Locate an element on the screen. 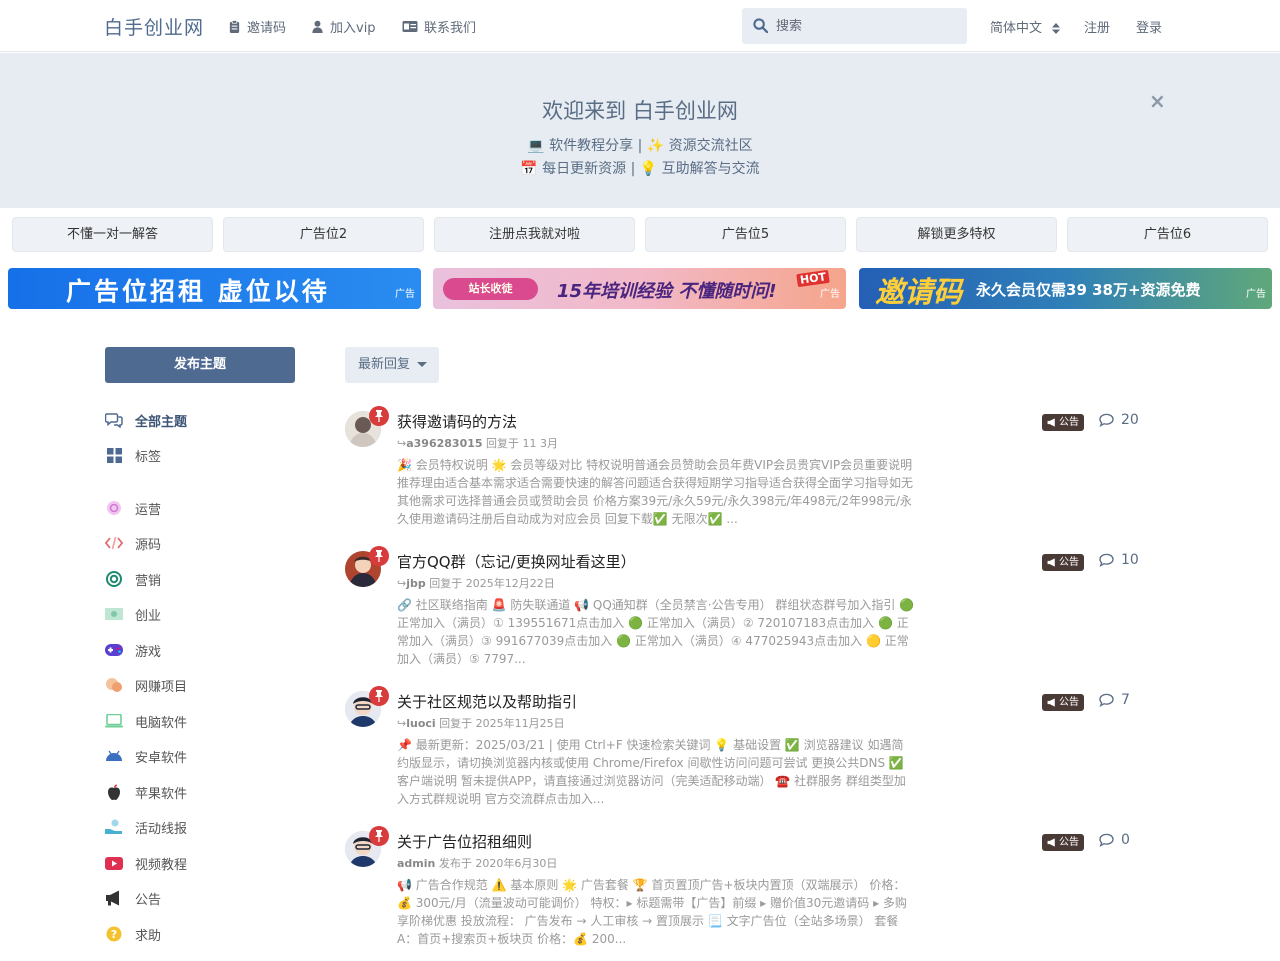 The height and width of the screenshot is (961, 1280). topic-user: luoci is located at coordinates (420, 723).